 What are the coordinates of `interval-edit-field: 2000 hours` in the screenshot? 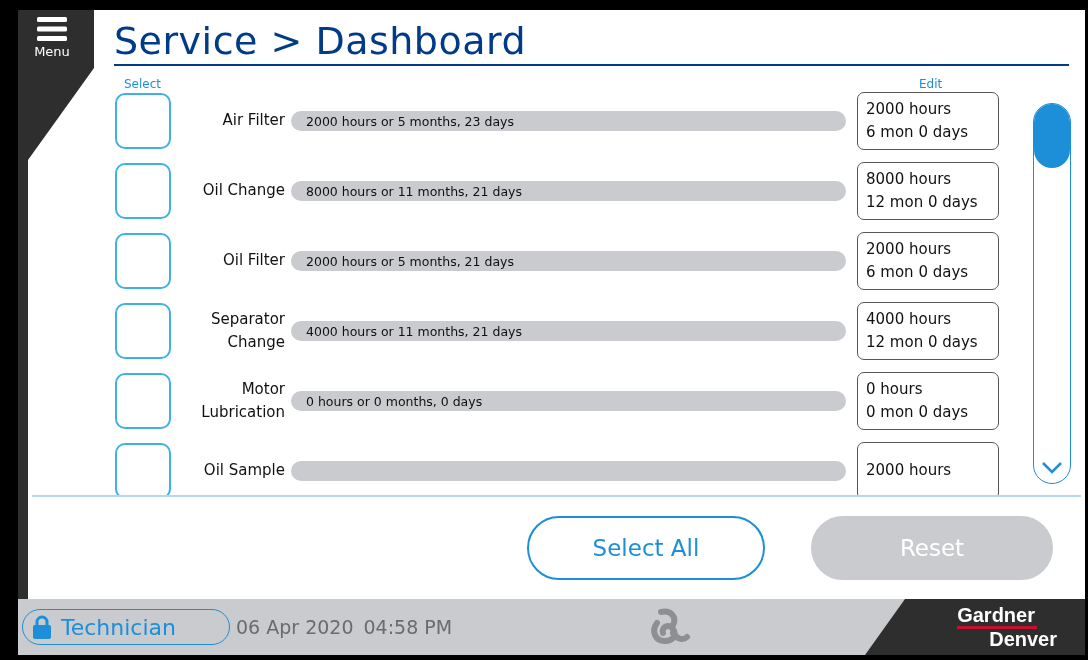 It's located at (928, 468).